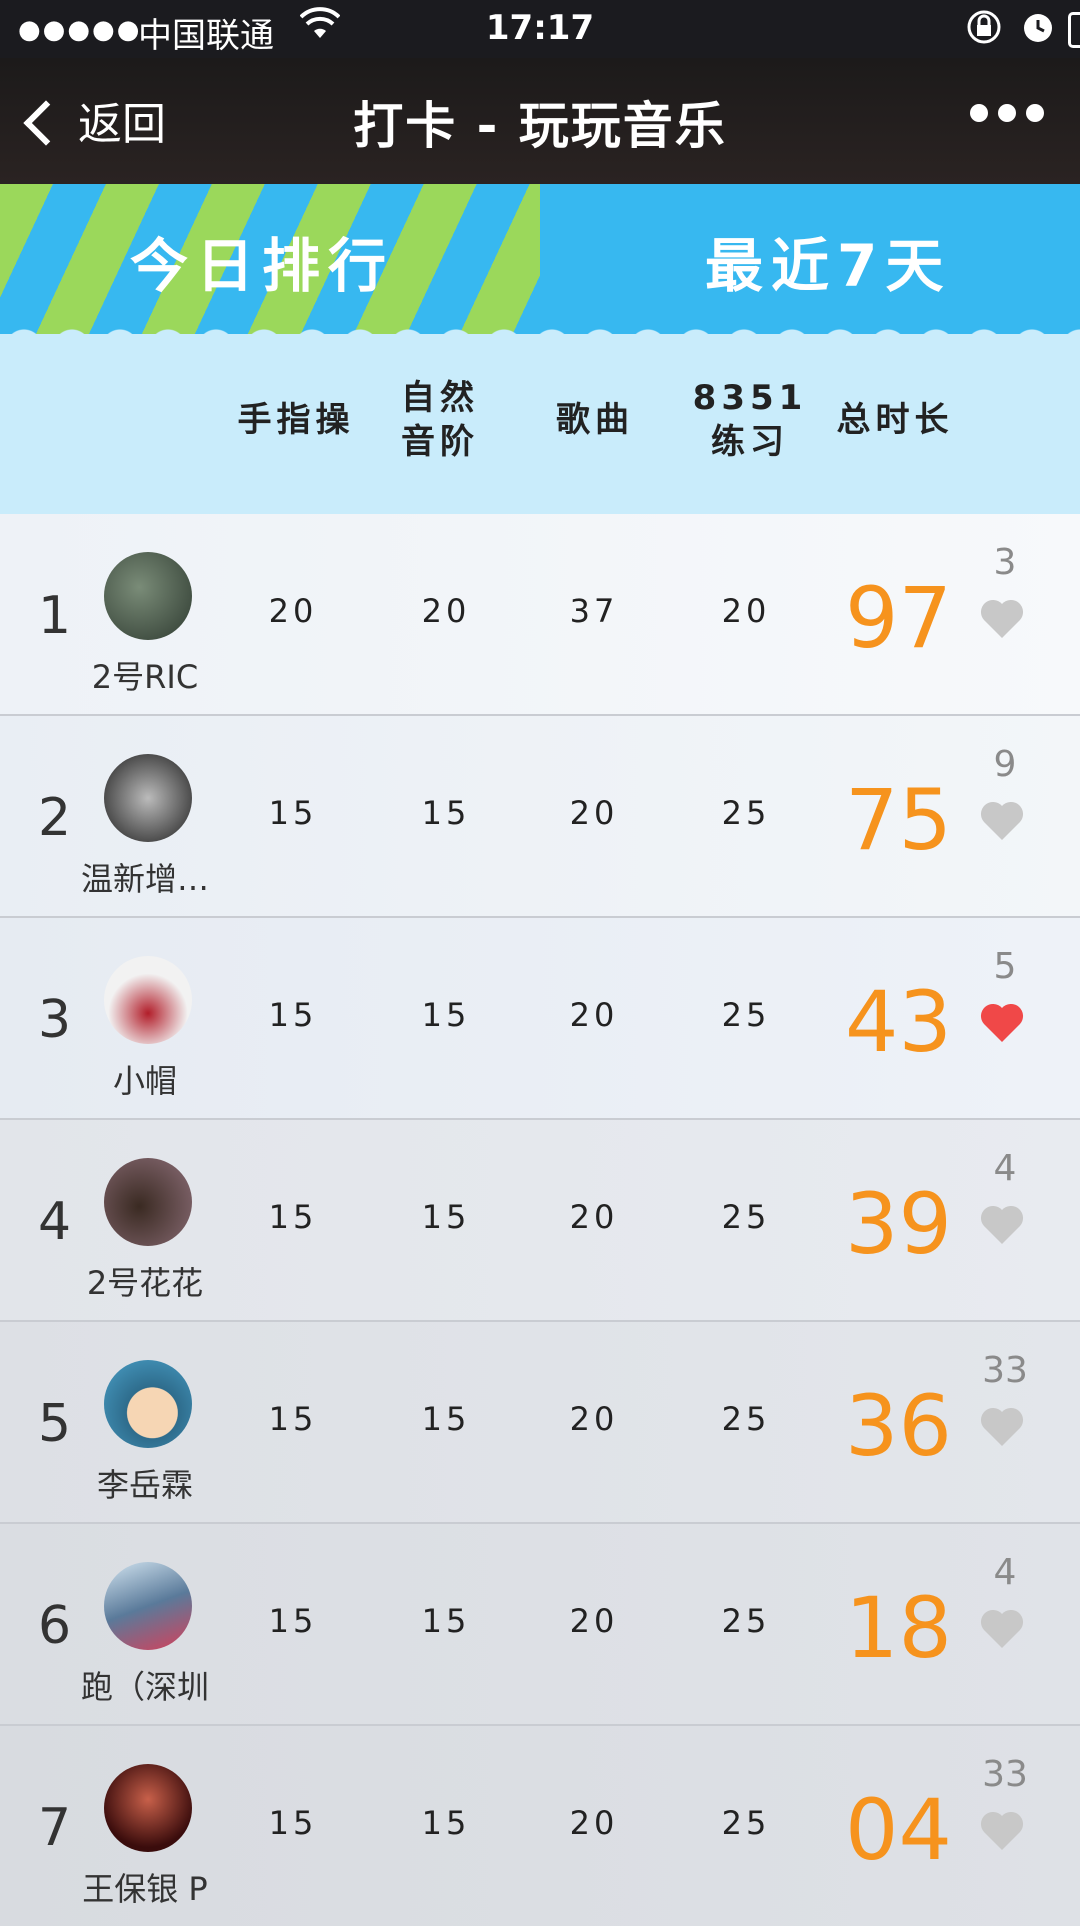  What do you see at coordinates (293, 611) in the screenshot?
I see `finger-exercise-value: 20` at bounding box center [293, 611].